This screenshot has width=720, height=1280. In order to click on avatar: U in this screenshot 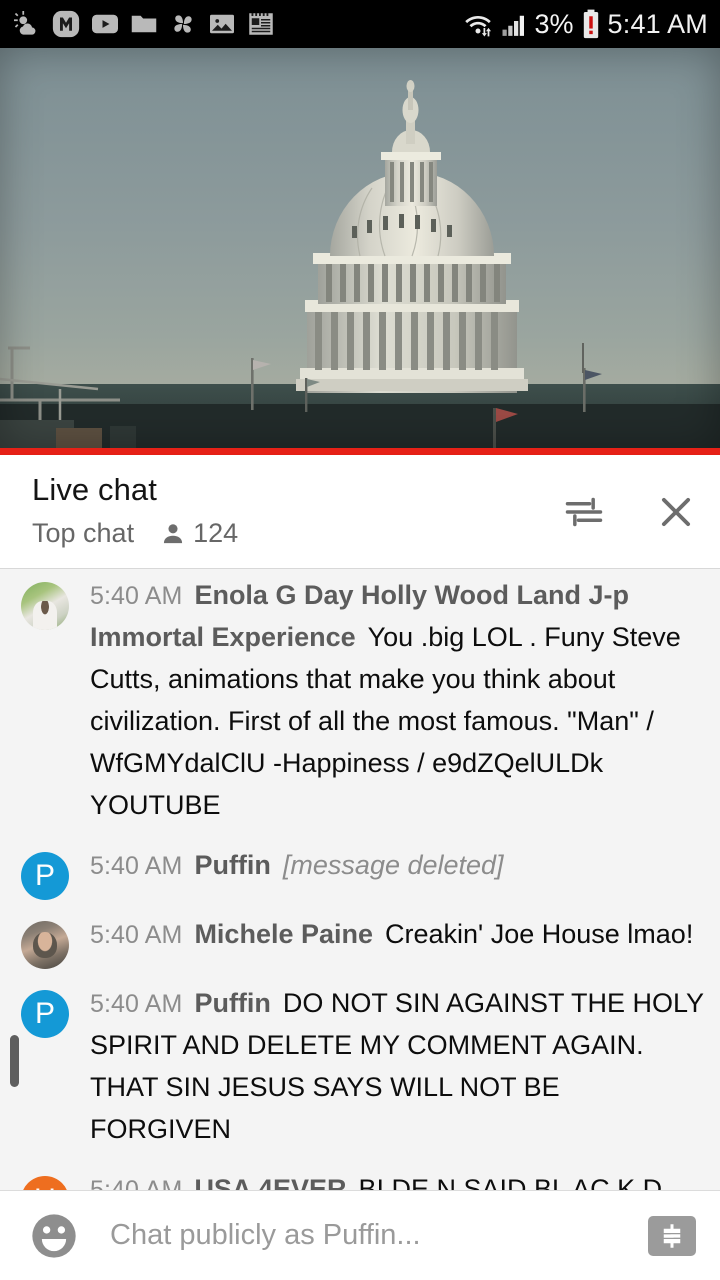, I will do `click(45, 1183)`.